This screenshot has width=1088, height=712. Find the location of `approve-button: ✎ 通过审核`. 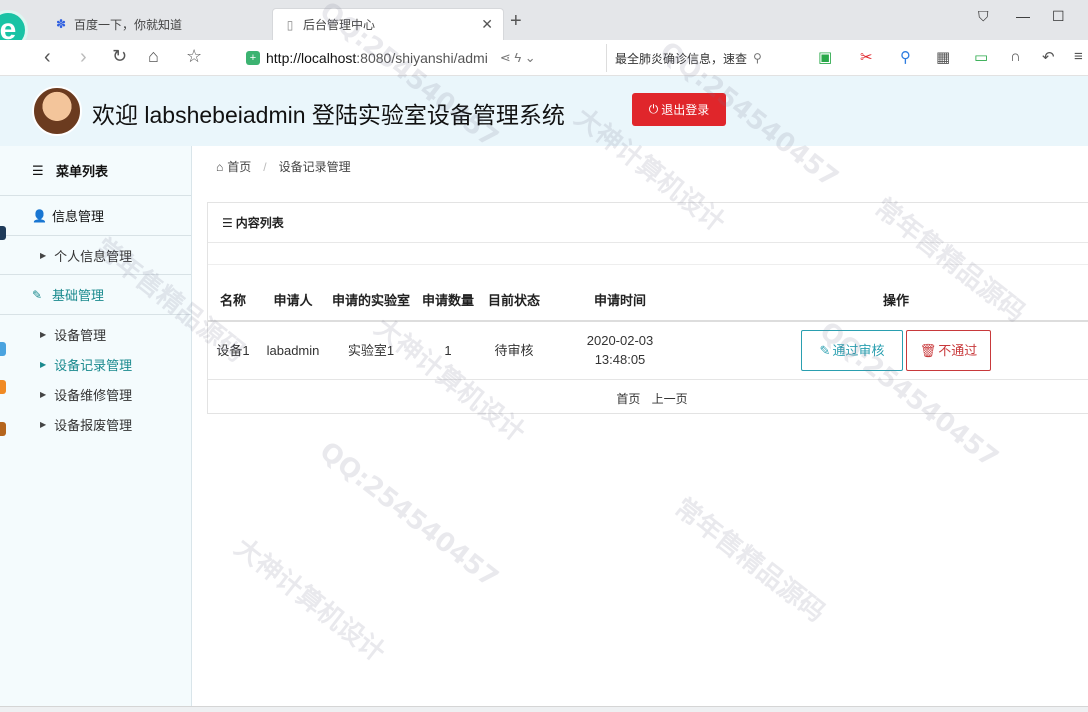

approve-button: ✎ 通过审核 is located at coordinates (852, 350).